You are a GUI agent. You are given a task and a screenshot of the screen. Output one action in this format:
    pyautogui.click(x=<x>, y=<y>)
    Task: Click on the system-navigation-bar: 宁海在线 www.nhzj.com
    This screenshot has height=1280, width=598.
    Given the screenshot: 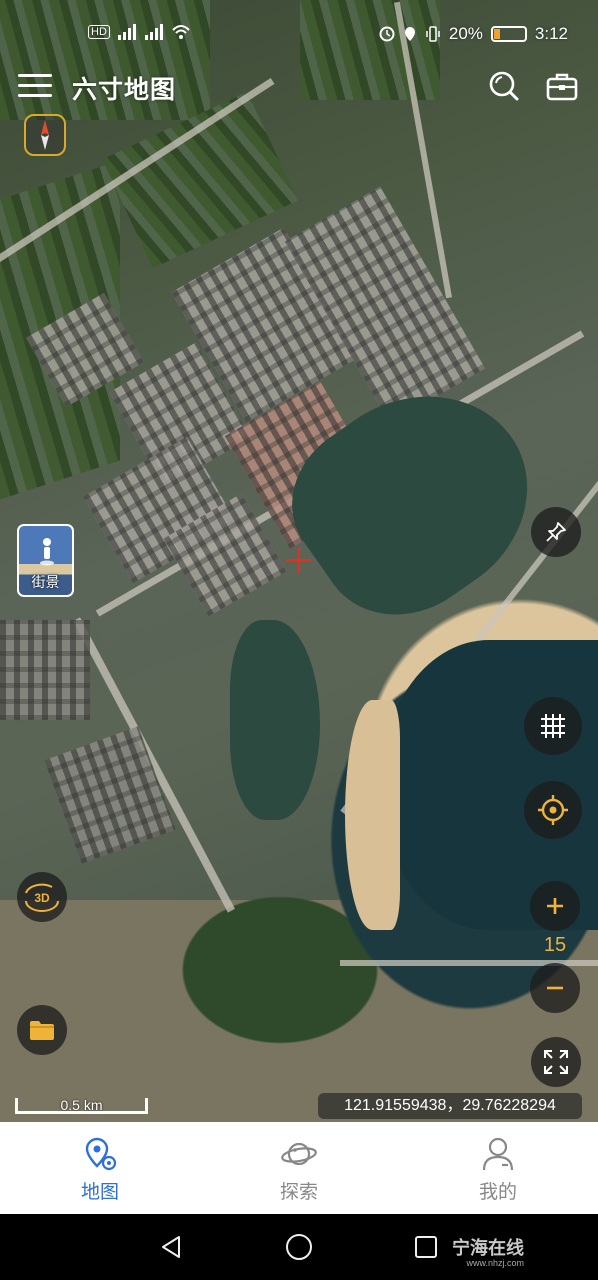 What is the action you would take?
    pyautogui.click(x=299, y=1247)
    